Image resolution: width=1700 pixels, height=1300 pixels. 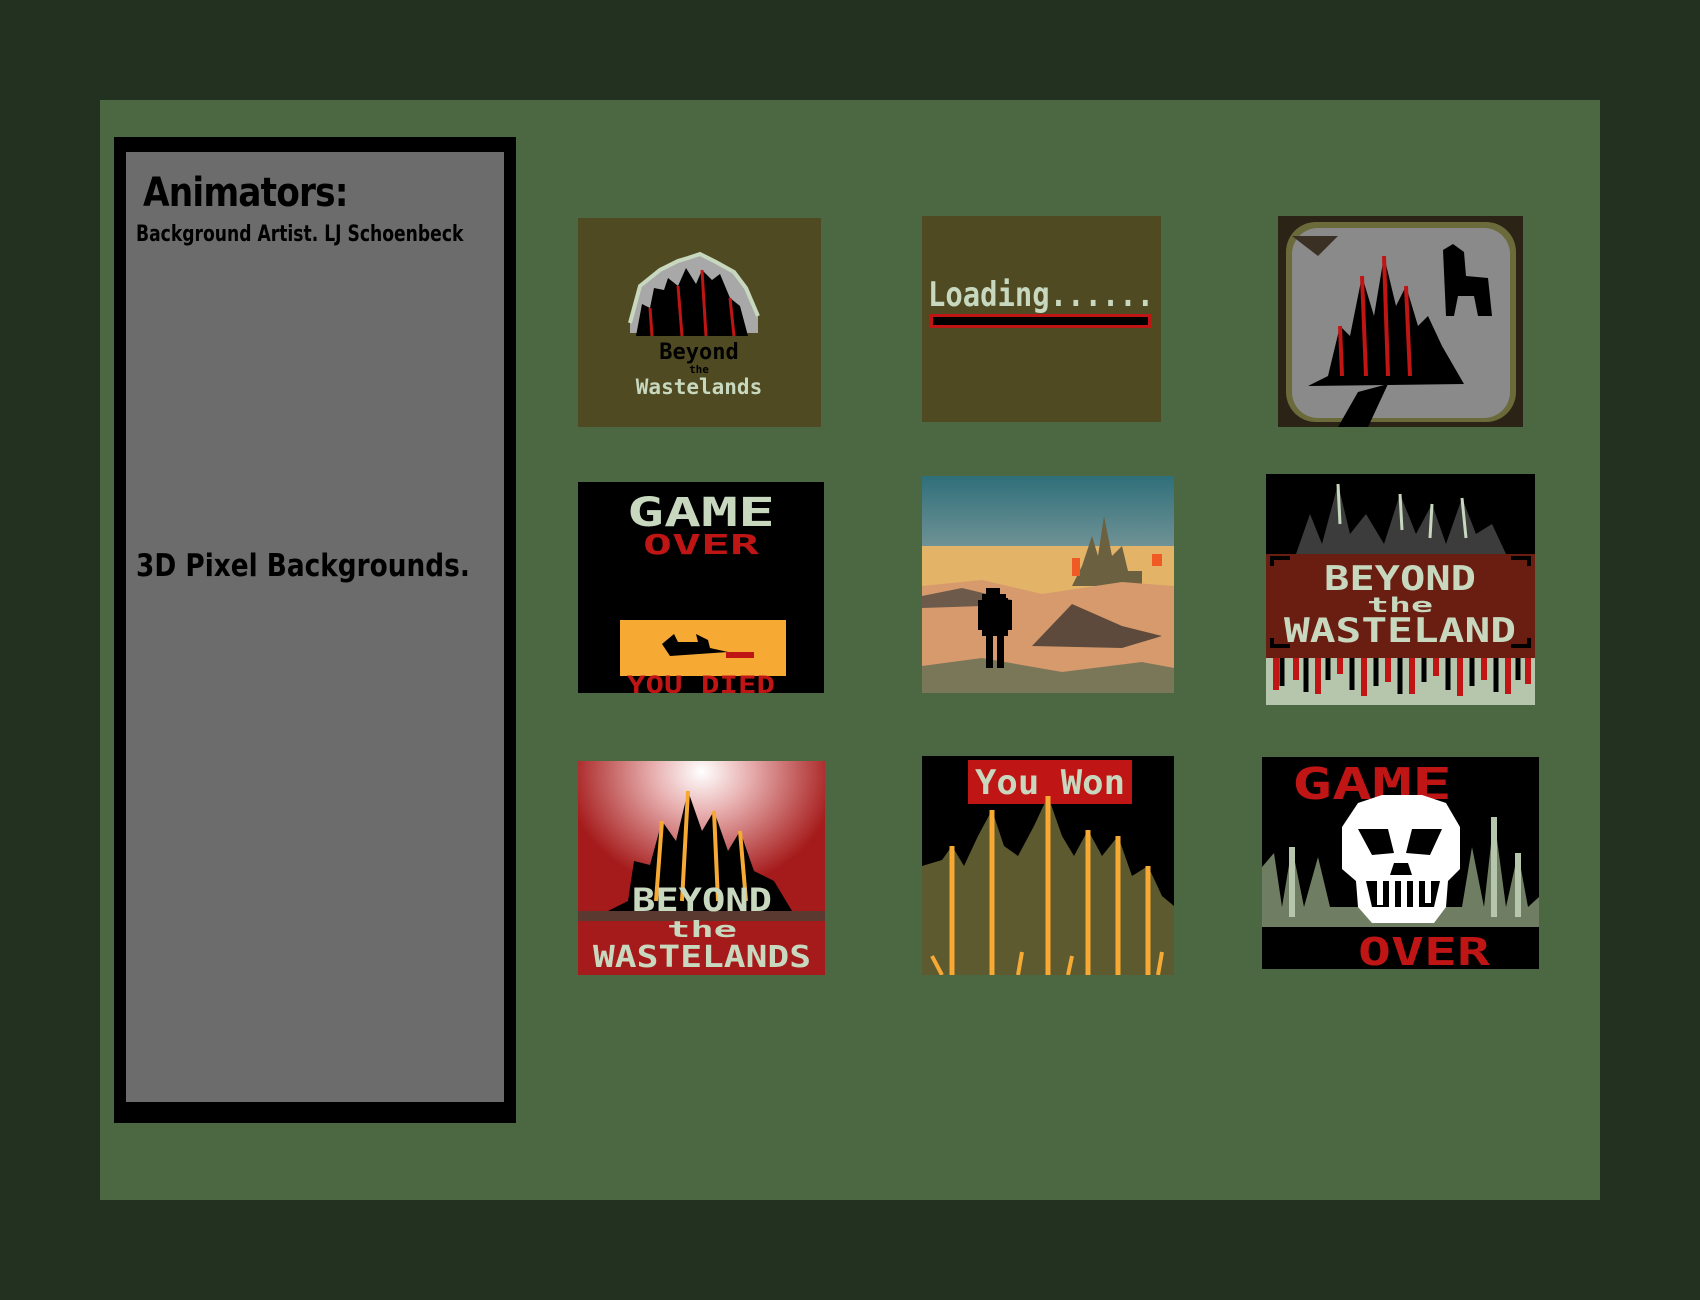 What do you see at coordinates (1400, 863) in the screenshot?
I see `thumbnail-game-over-skull: GAME OVER` at bounding box center [1400, 863].